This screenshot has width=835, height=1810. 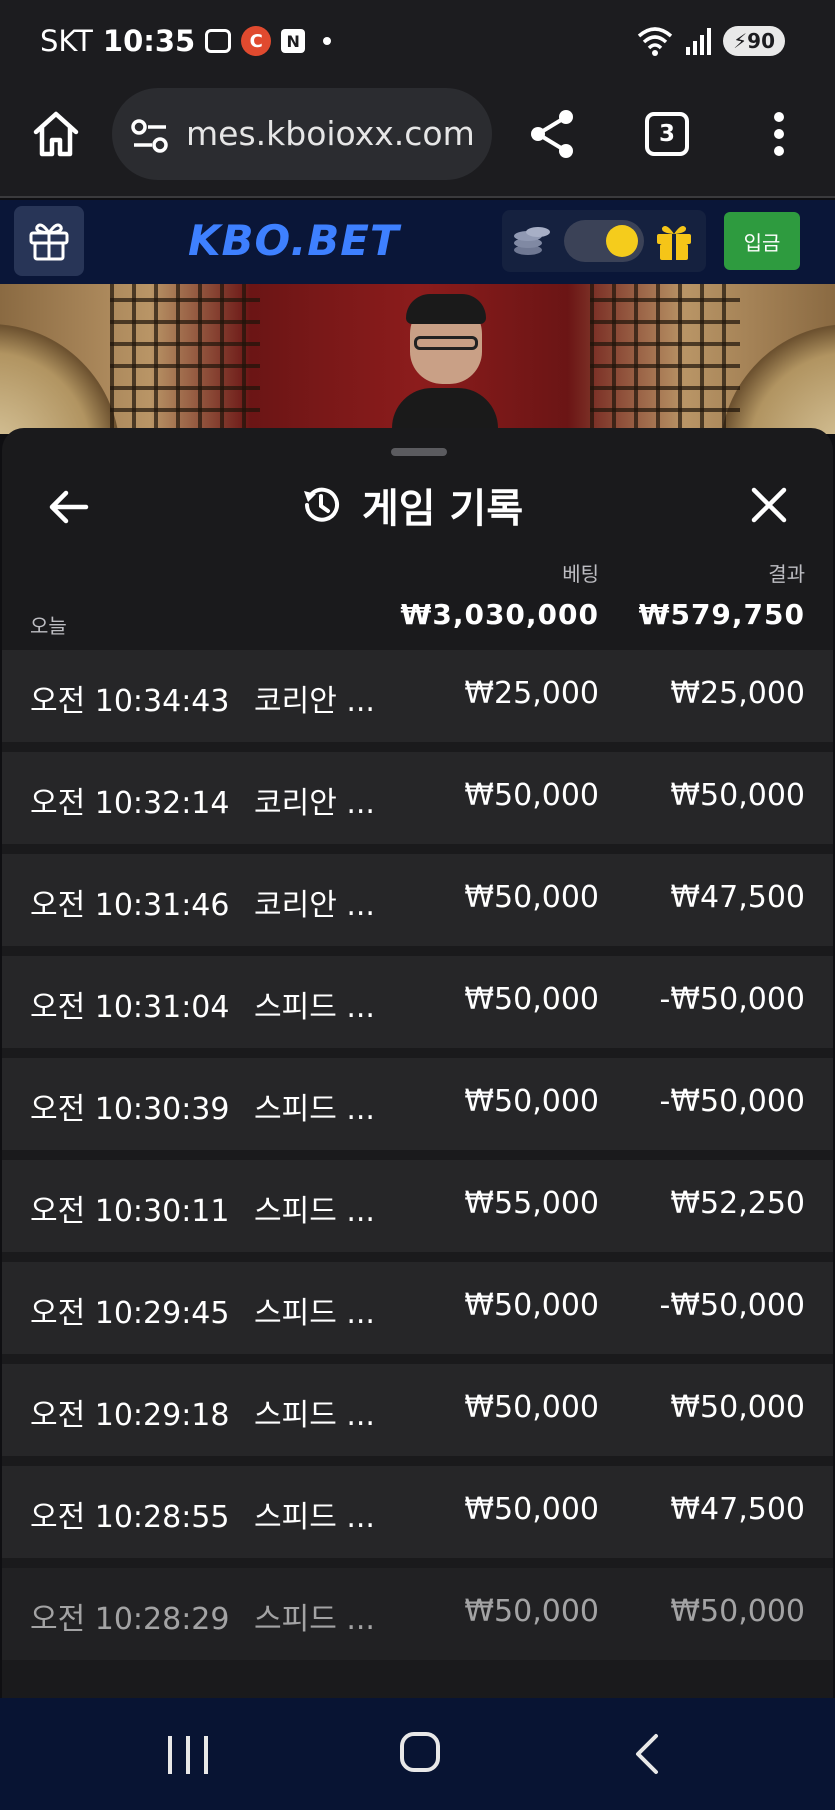 What do you see at coordinates (48, 626) in the screenshot?
I see `date-group-label: 오늘` at bounding box center [48, 626].